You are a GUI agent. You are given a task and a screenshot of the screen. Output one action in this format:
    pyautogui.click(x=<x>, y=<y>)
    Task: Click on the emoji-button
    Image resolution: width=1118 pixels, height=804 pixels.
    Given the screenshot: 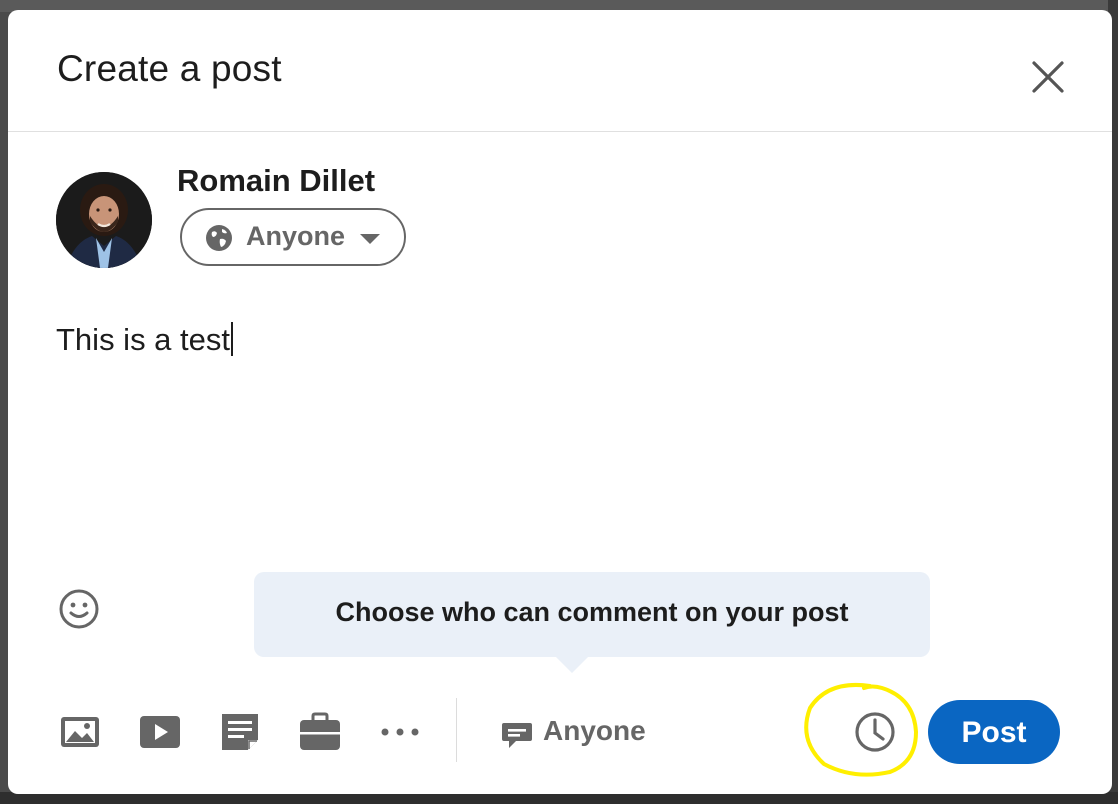 What is the action you would take?
    pyautogui.click(x=79, y=609)
    